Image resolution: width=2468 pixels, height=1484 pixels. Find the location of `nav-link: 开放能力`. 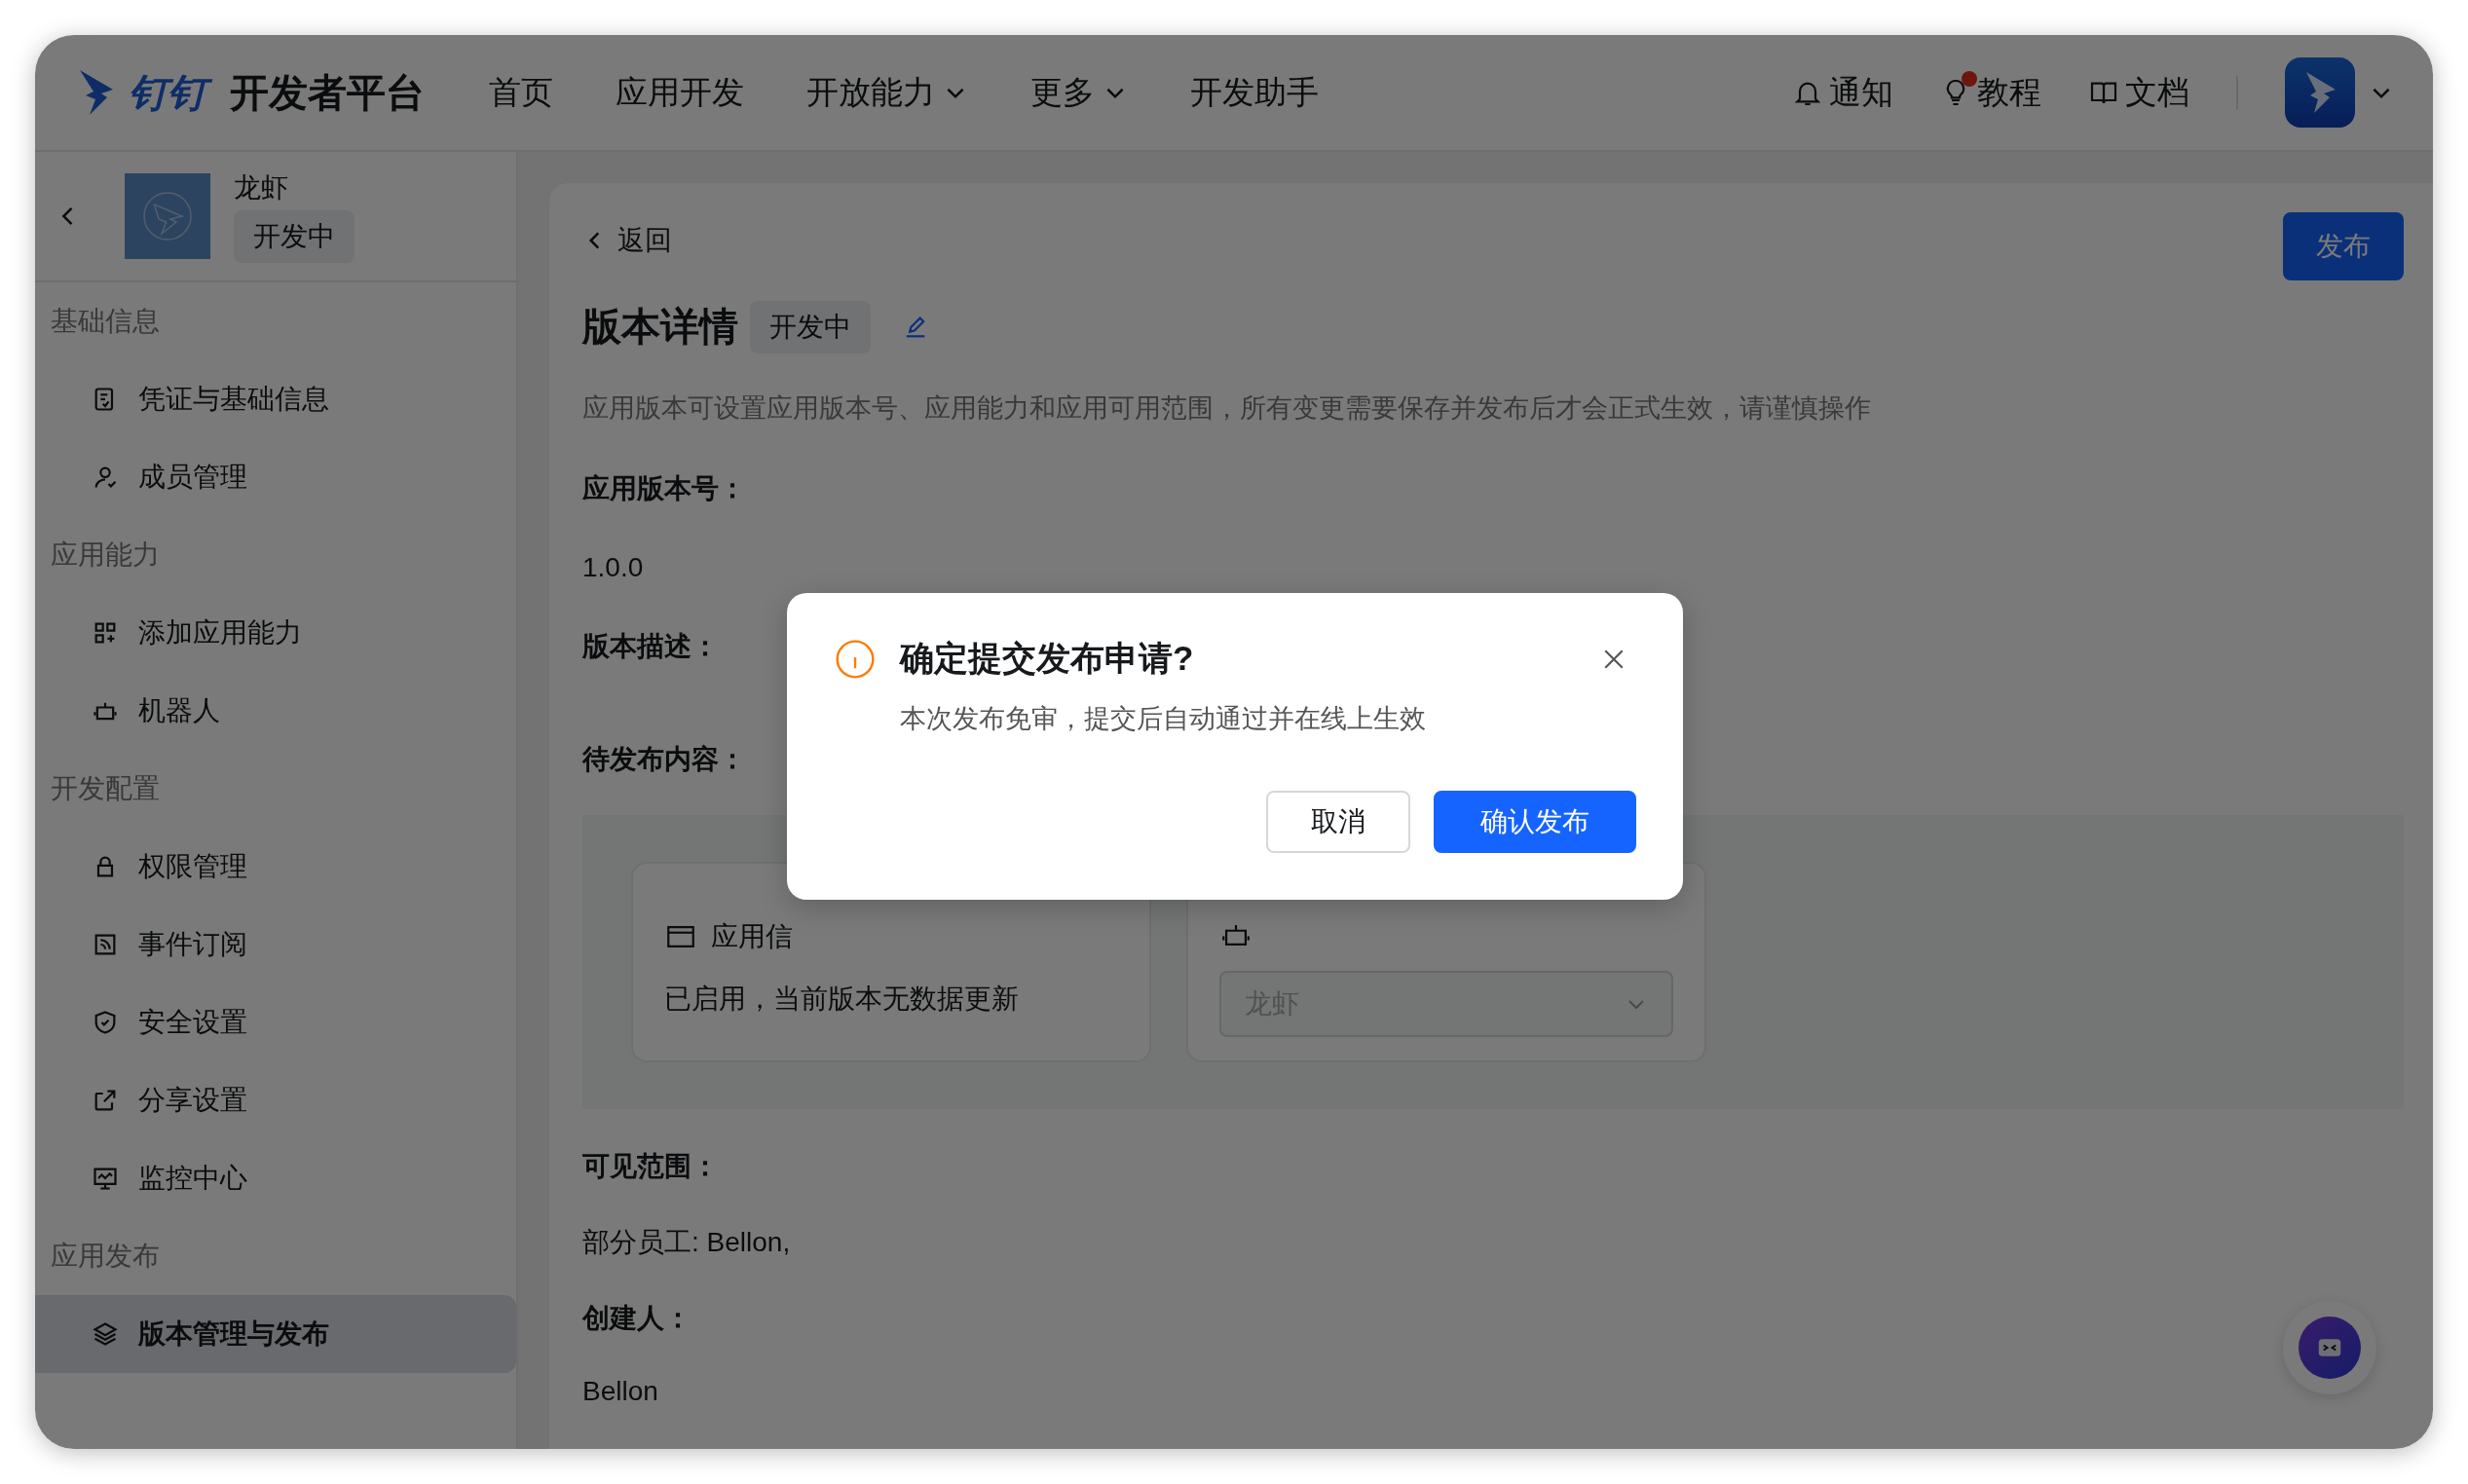

nav-link: 开放能力 is located at coordinates (887, 92).